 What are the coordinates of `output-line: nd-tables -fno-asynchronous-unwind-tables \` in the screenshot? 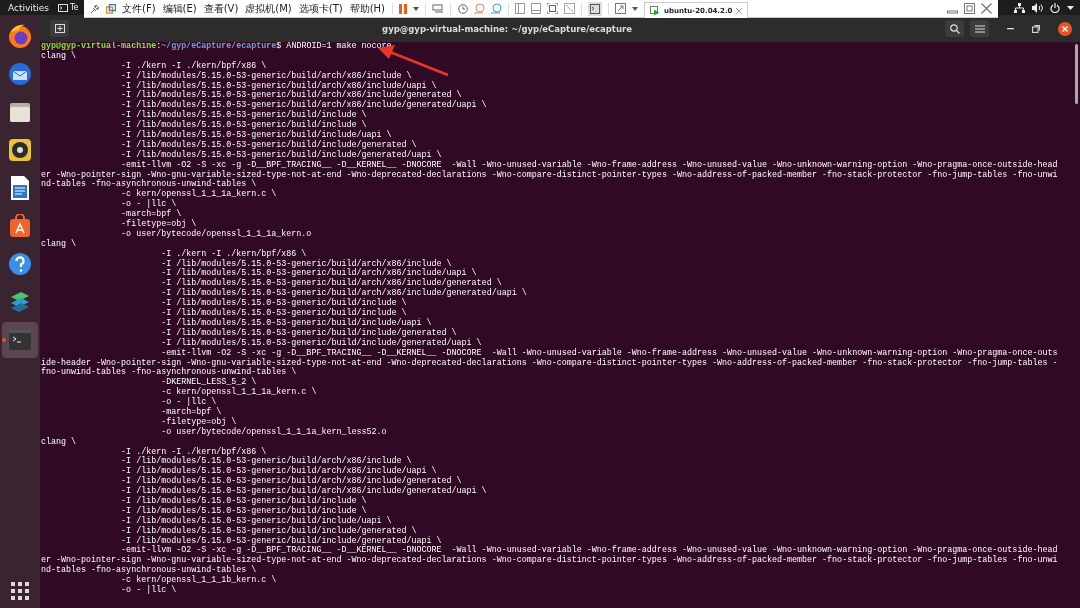 It's located at (149, 185).